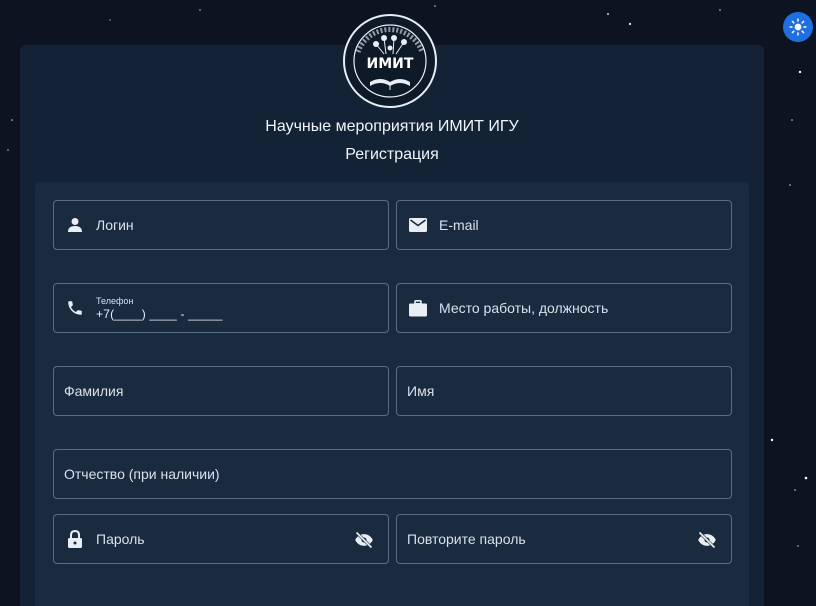 Image resolution: width=816 pixels, height=606 pixels. Describe the element at coordinates (221, 225) in the screenshot. I see `login-field: Логин` at that location.